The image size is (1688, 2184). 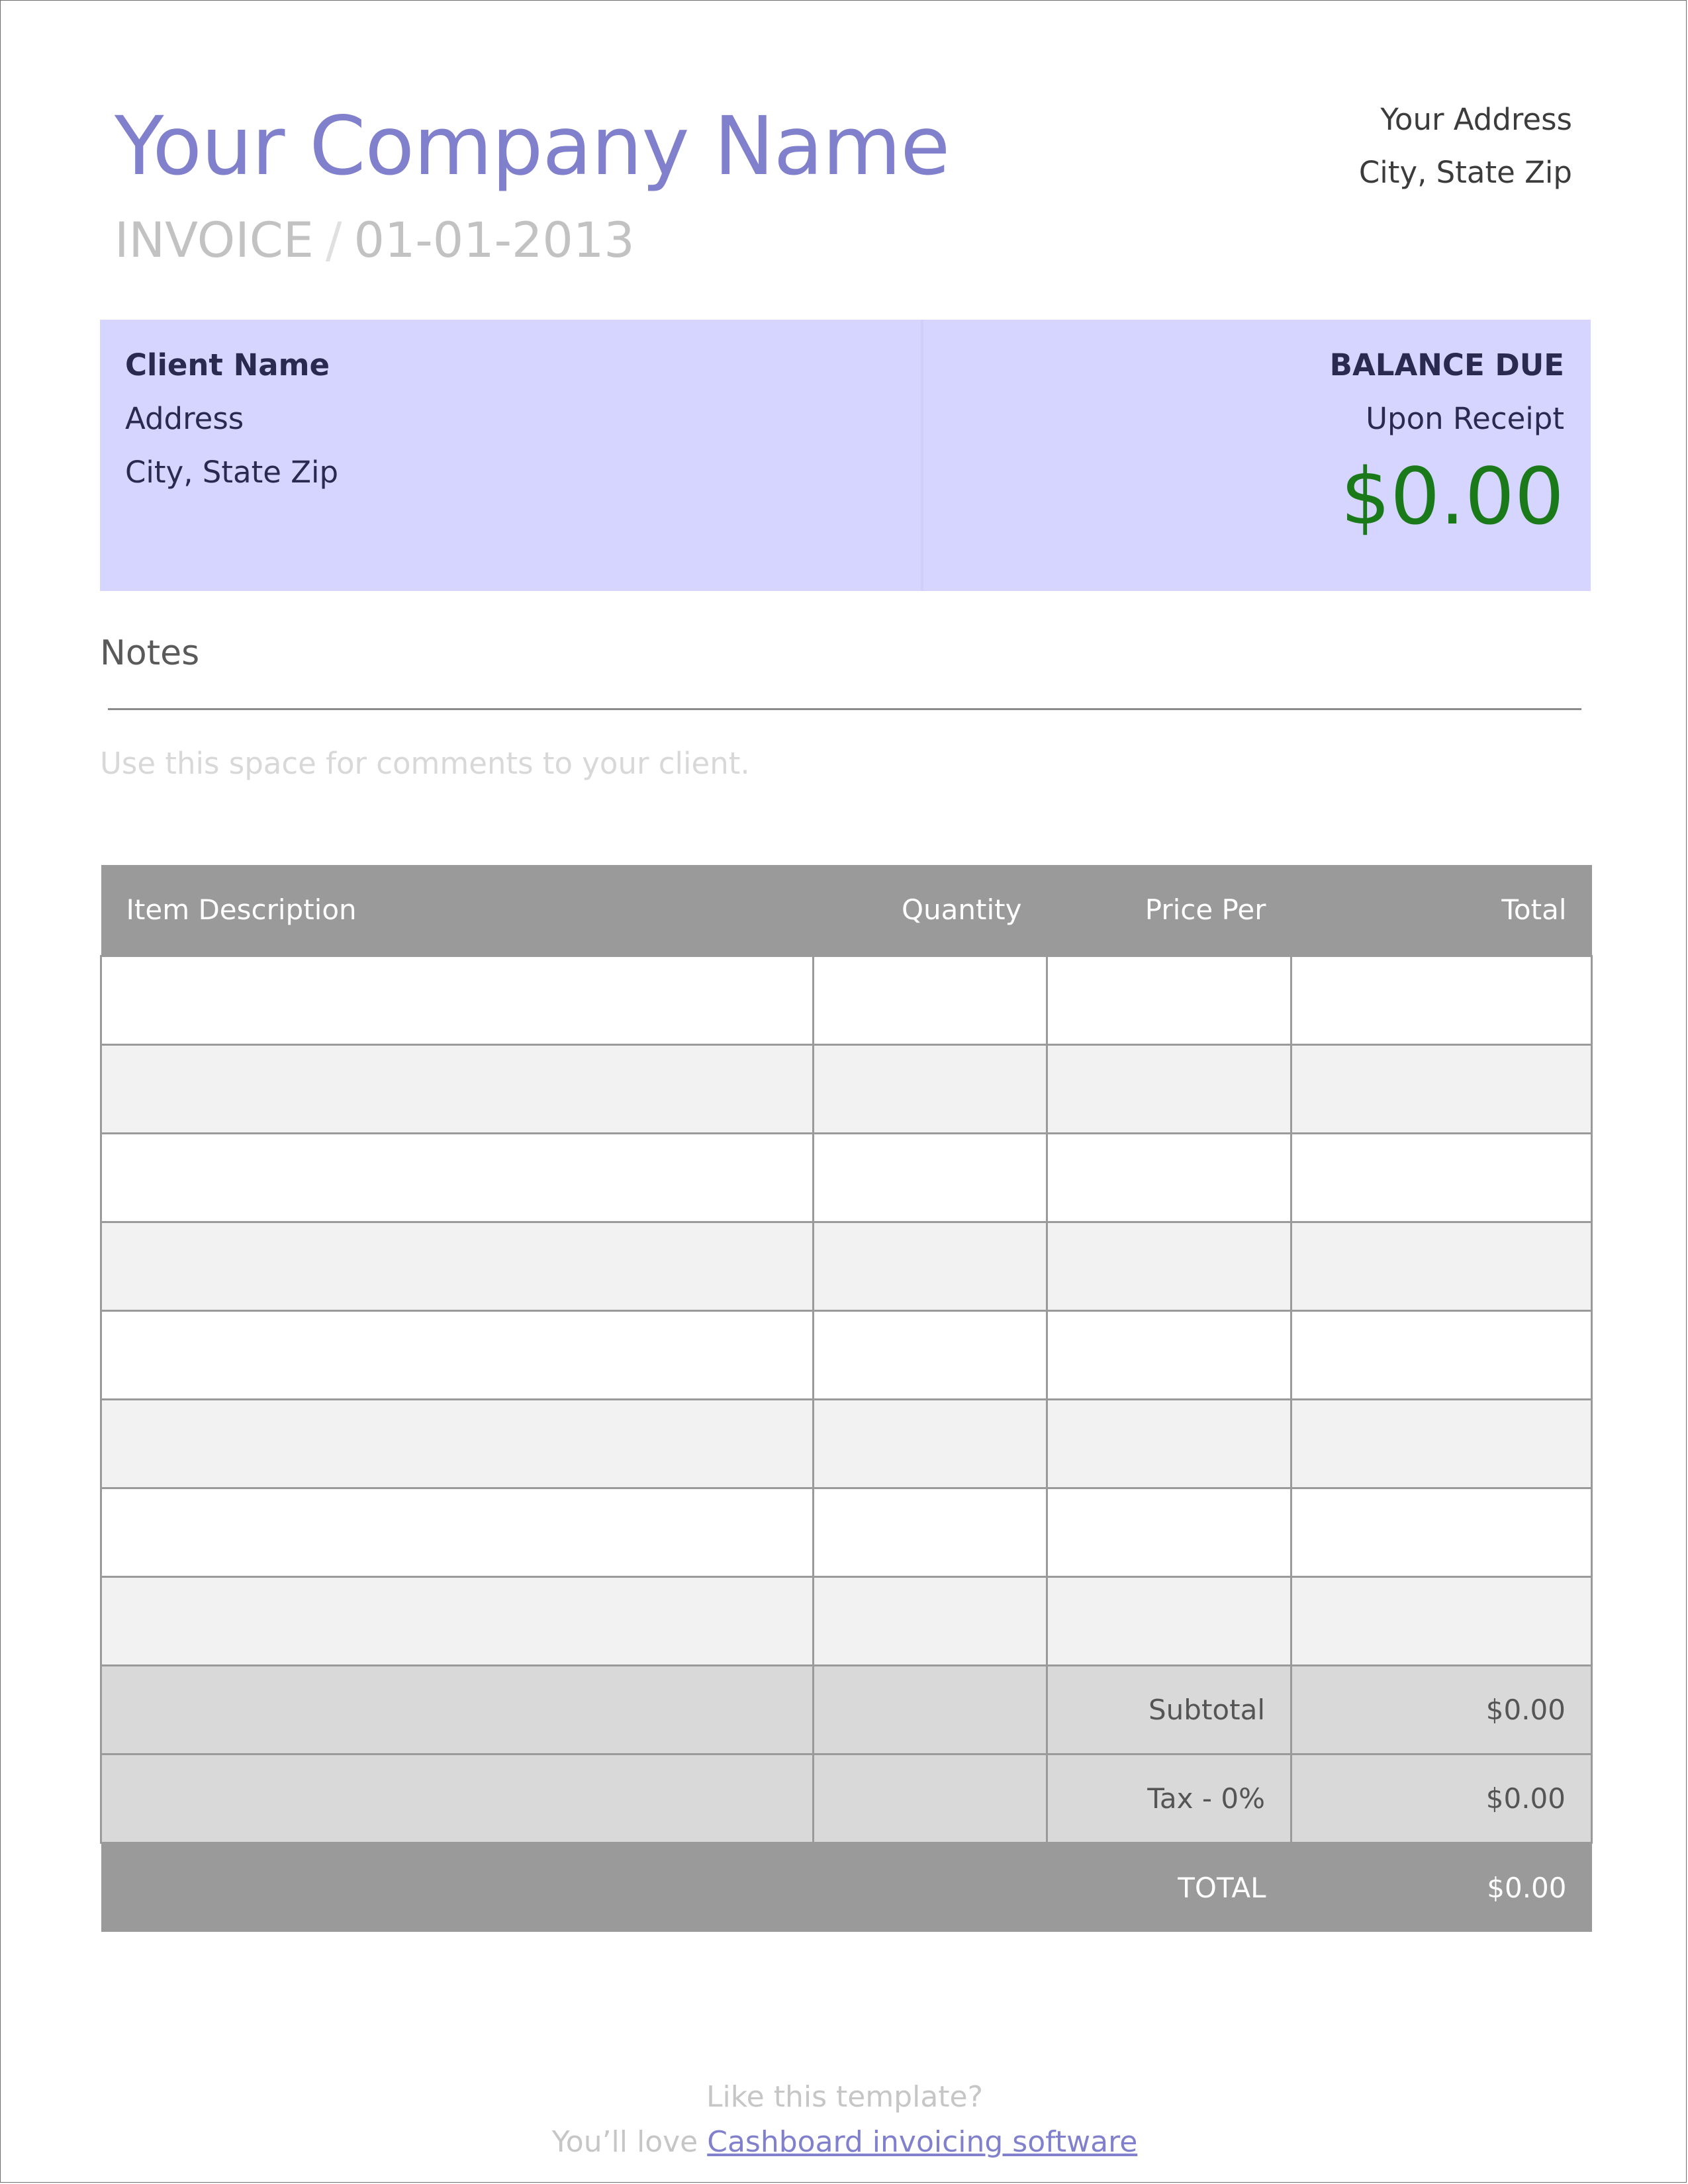 I want to click on footer-promo: You’ll love Cashboard invoicing software, so click(x=844, y=2142).